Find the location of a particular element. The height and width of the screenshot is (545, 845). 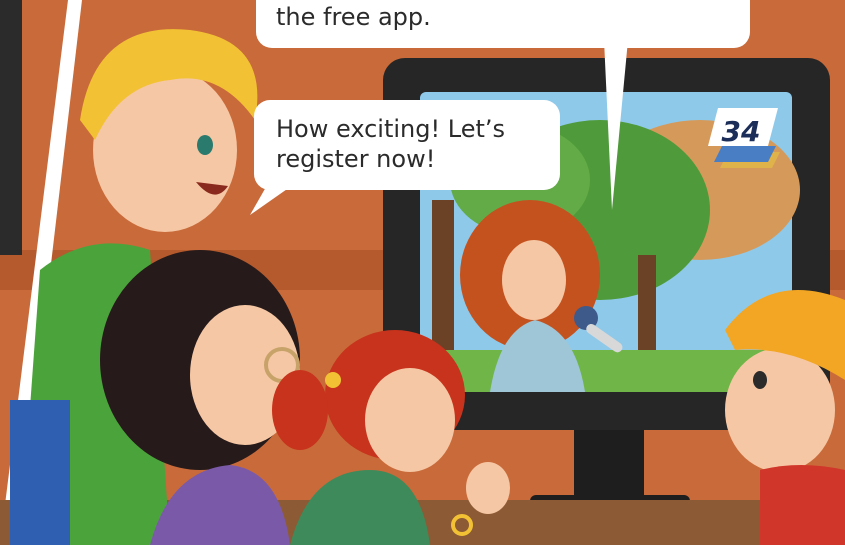

speech-bubble-middle-text: How exciting! Let’s register now! is located at coordinates (391, 144).